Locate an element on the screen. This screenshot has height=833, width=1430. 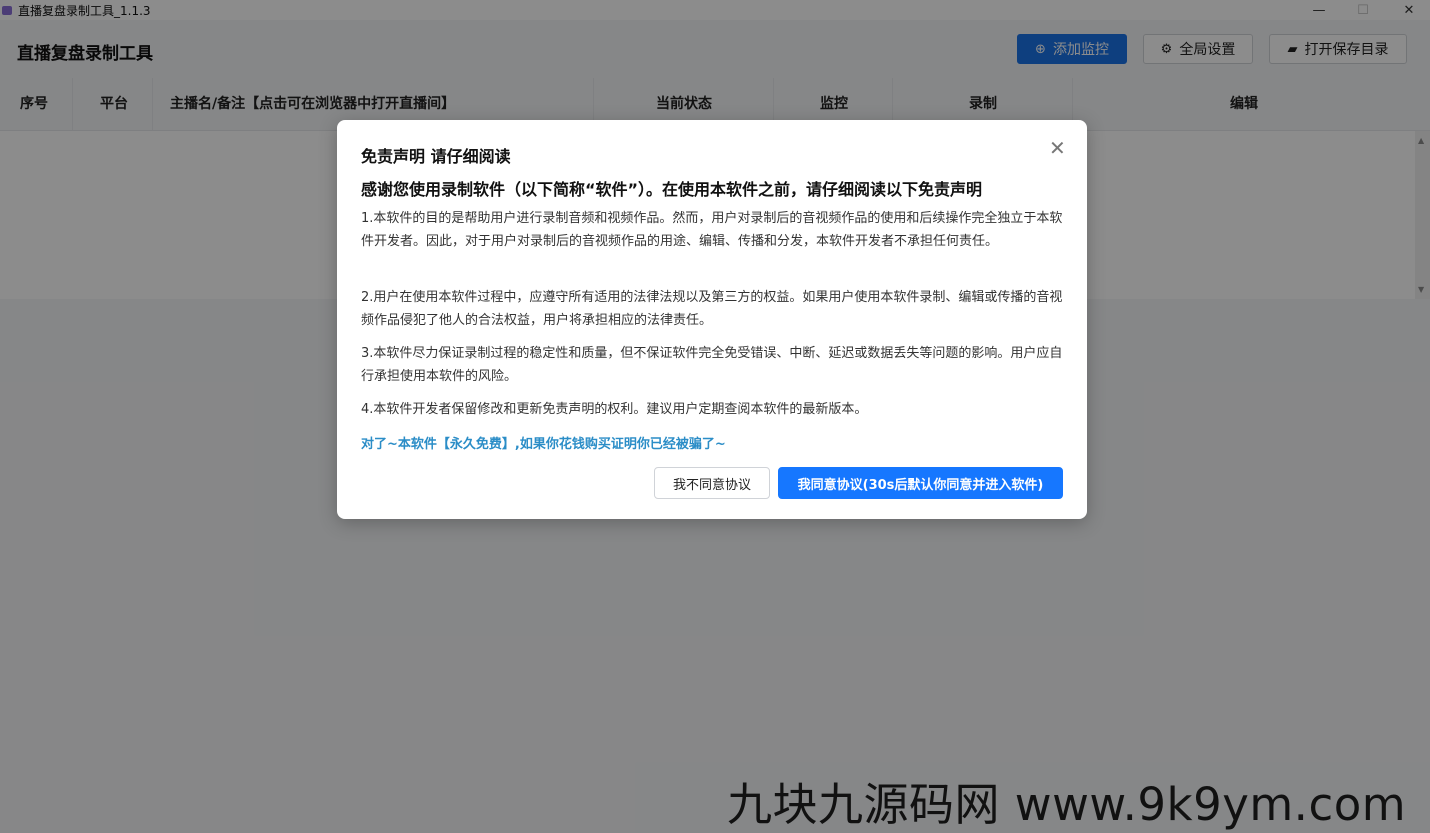
agree-button: 我同意协议(30s后默认你同意并进入软件) is located at coordinates (920, 483).